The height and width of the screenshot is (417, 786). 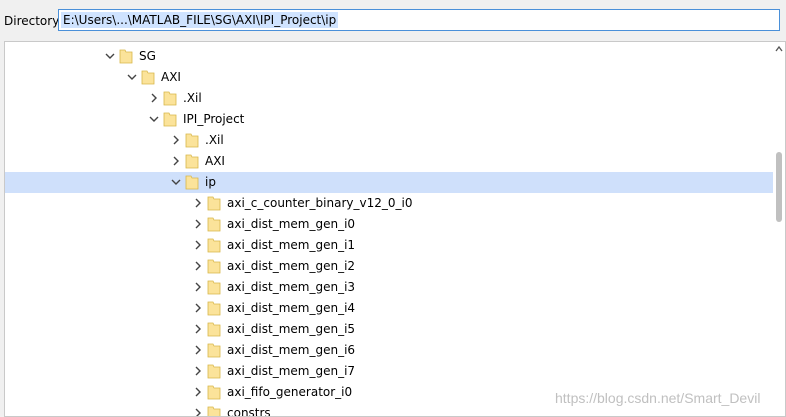 What do you see at coordinates (390, 119) in the screenshot?
I see `tree-row: IPI_Project` at bounding box center [390, 119].